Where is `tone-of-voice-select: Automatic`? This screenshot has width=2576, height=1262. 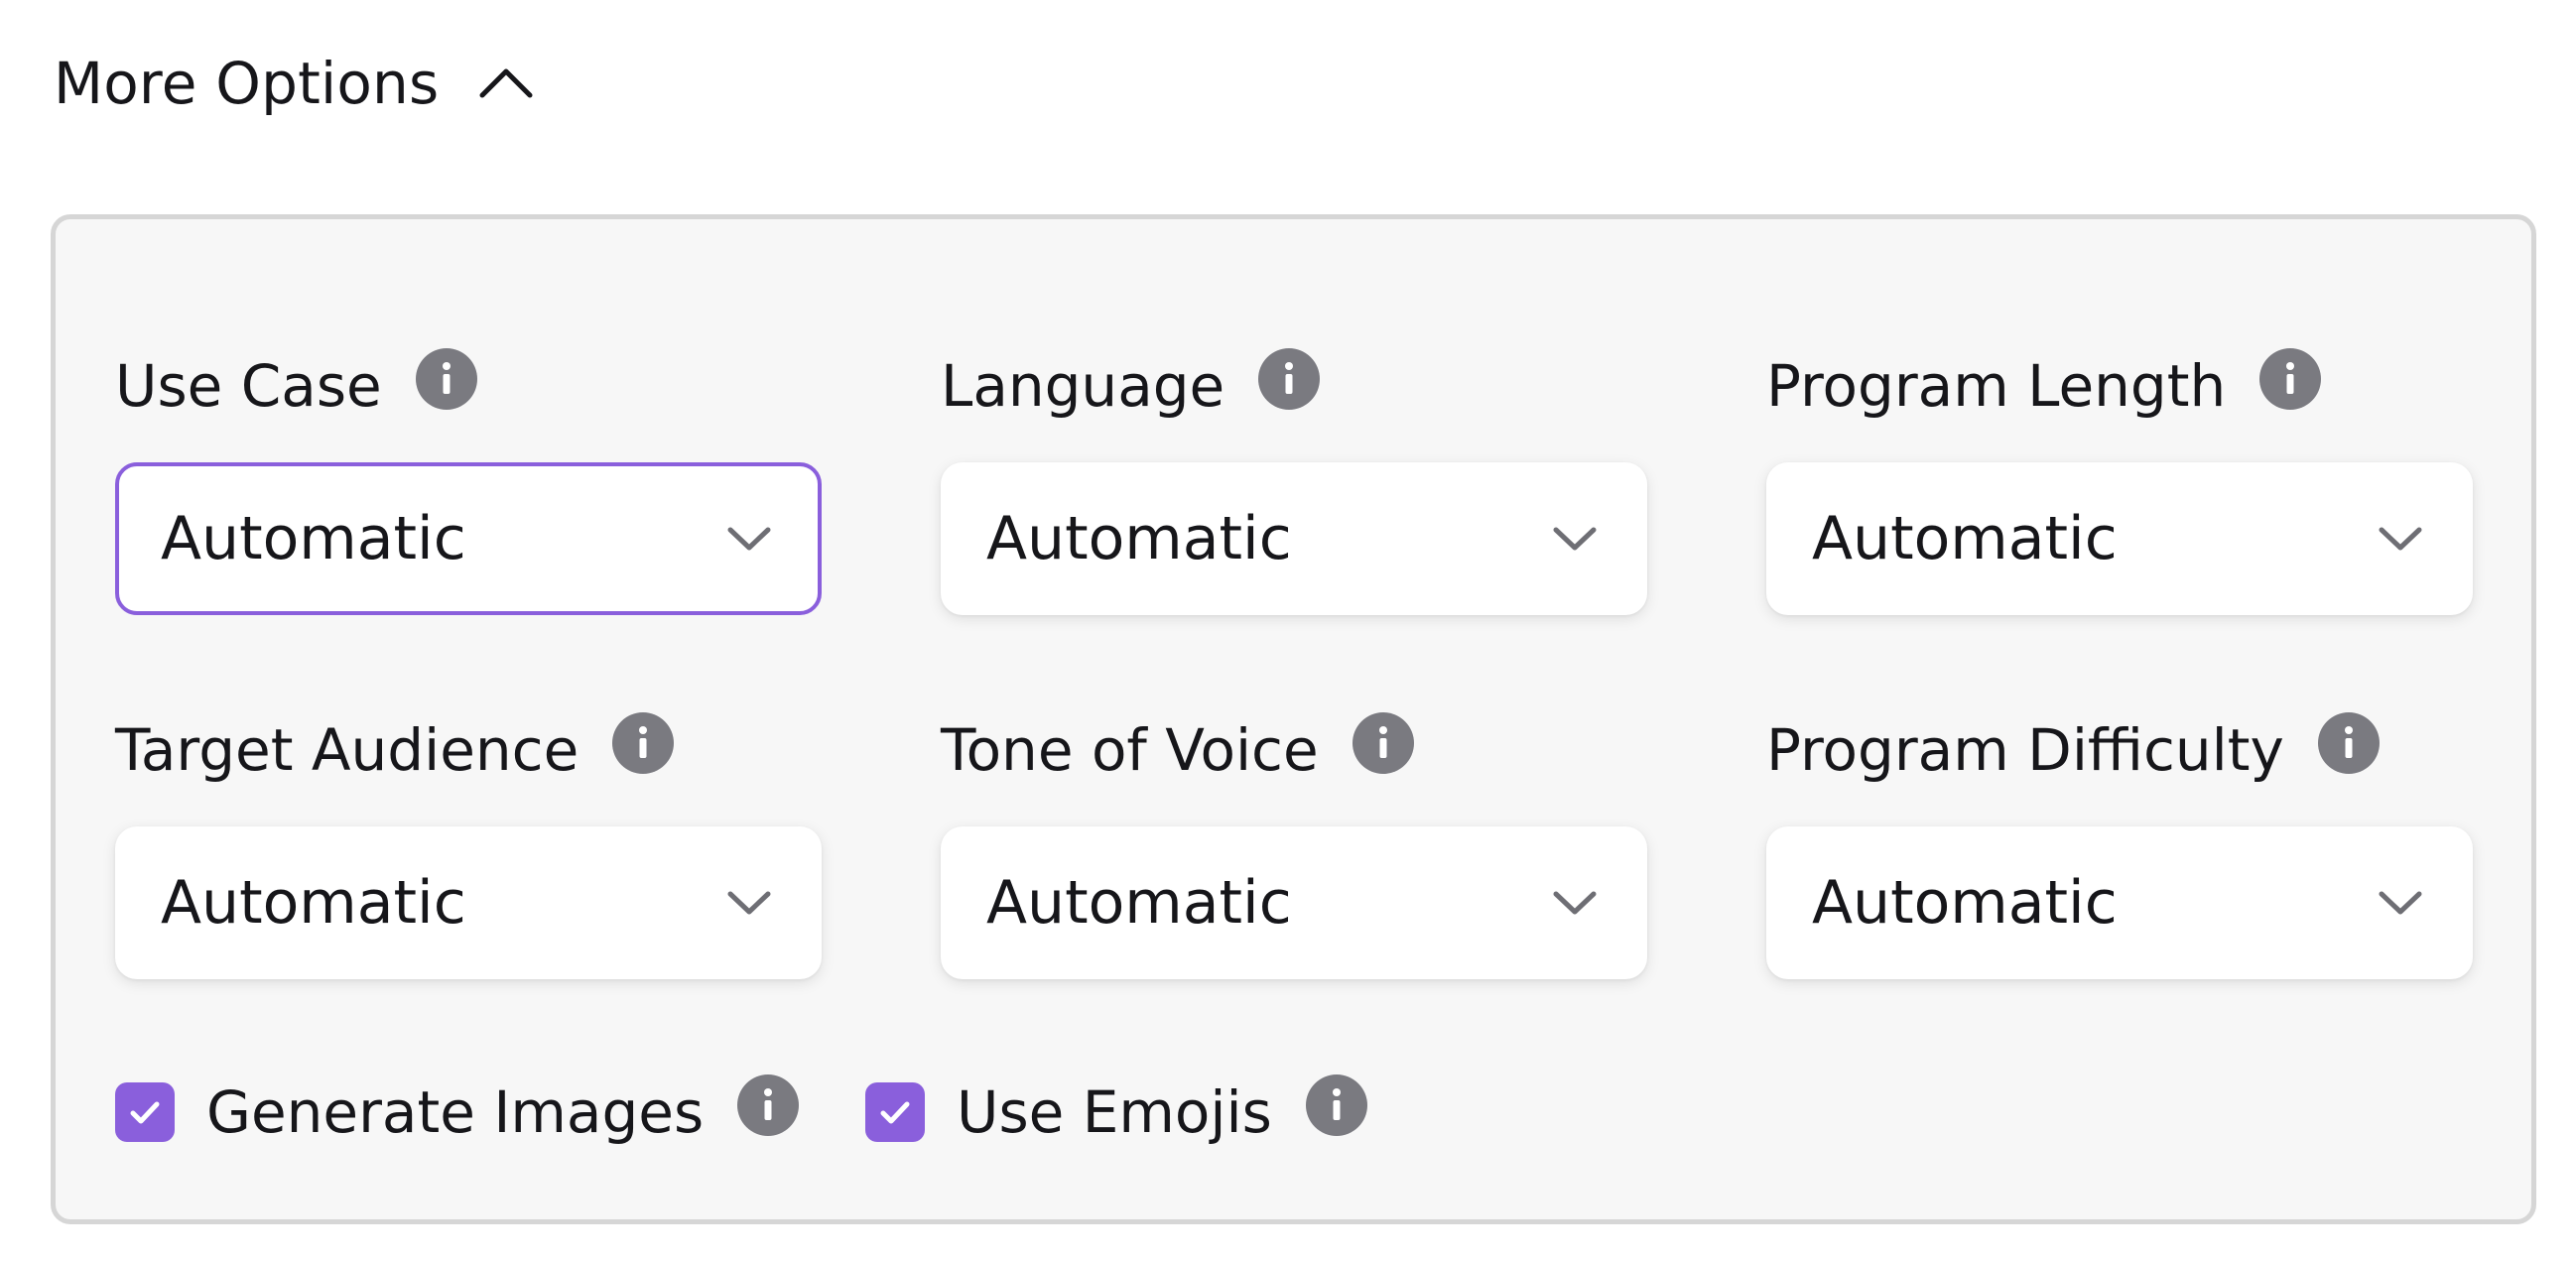
tone-of-voice-select: Automatic is located at coordinates (1294, 902).